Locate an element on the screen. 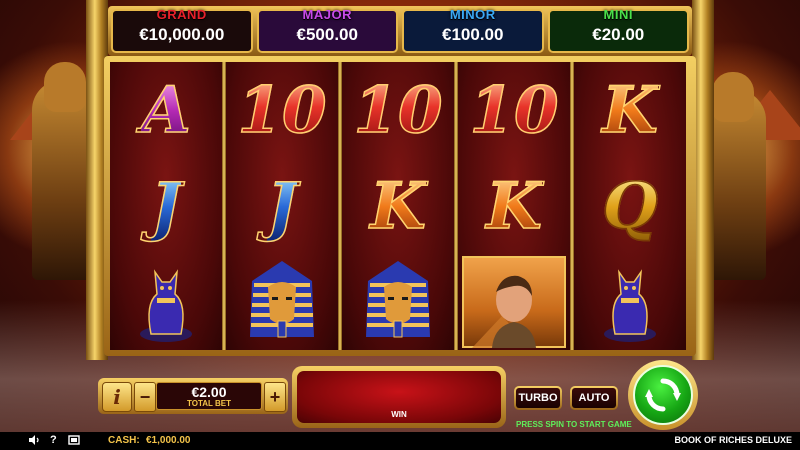 The image size is (800, 450). jackpot-mini: MINI €20.00 is located at coordinates (618, 30).